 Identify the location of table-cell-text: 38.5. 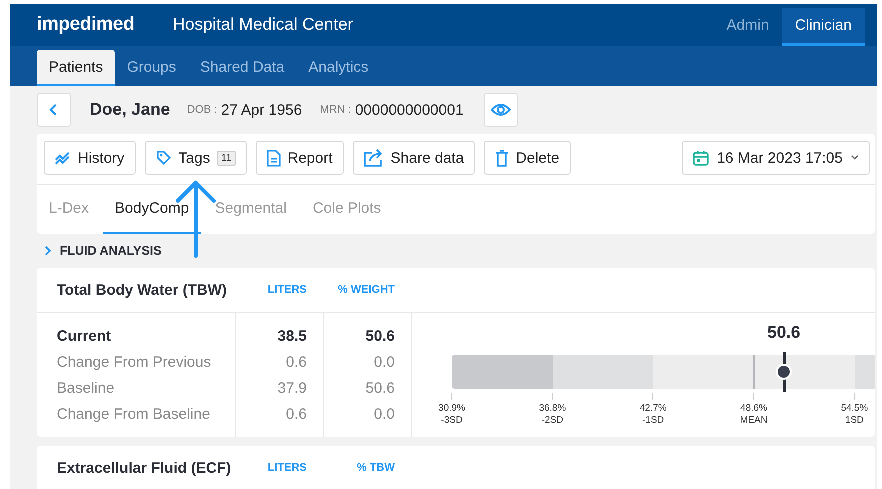
(291, 337).